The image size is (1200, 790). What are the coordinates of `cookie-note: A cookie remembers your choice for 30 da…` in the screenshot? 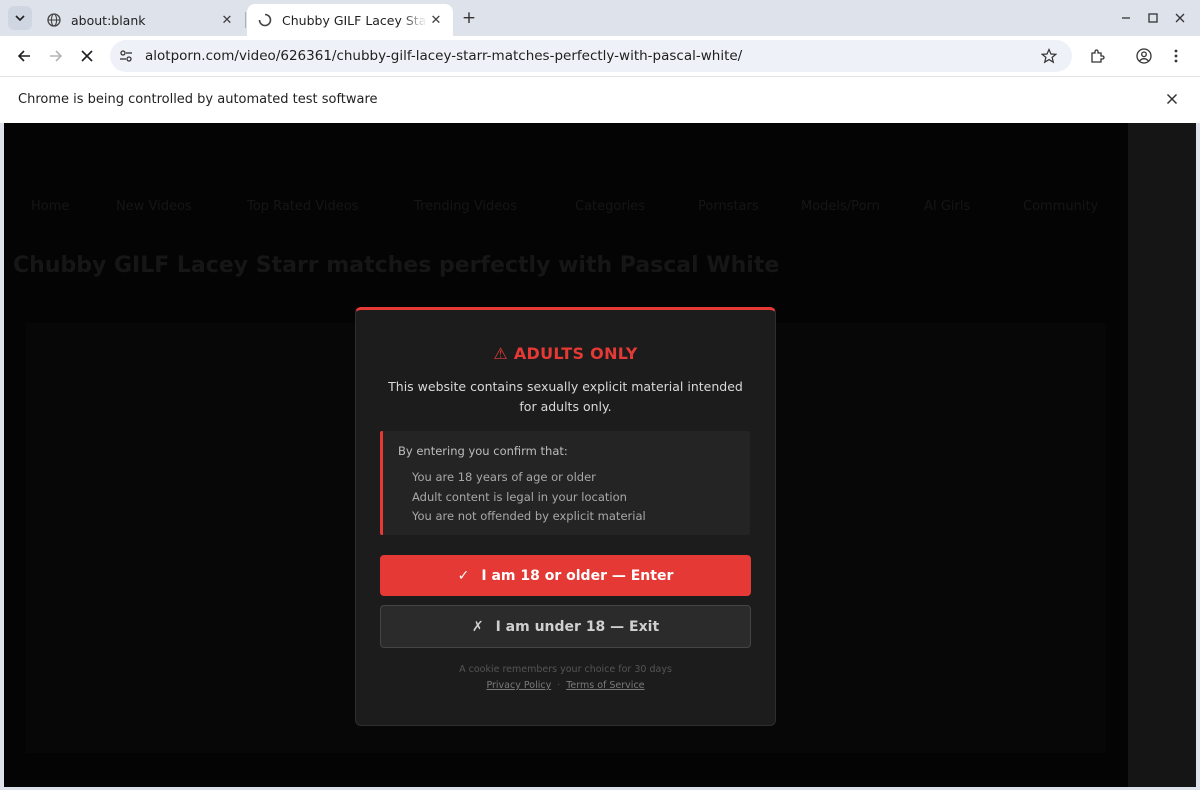 It's located at (565, 669).